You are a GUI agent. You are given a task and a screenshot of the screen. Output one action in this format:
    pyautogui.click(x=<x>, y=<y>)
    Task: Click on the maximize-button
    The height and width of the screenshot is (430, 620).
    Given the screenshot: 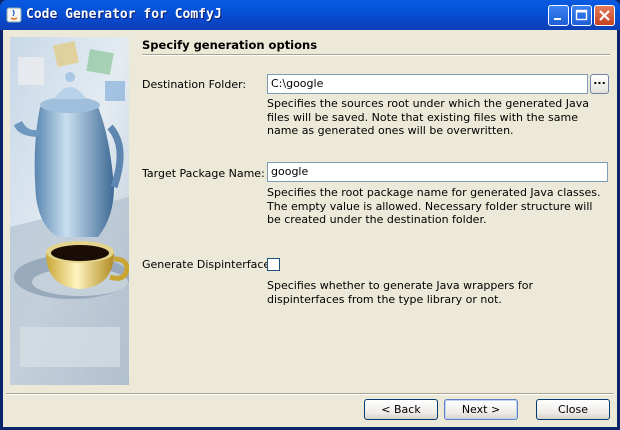 What is the action you would take?
    pyautogui.click(x=581, y=15)
    